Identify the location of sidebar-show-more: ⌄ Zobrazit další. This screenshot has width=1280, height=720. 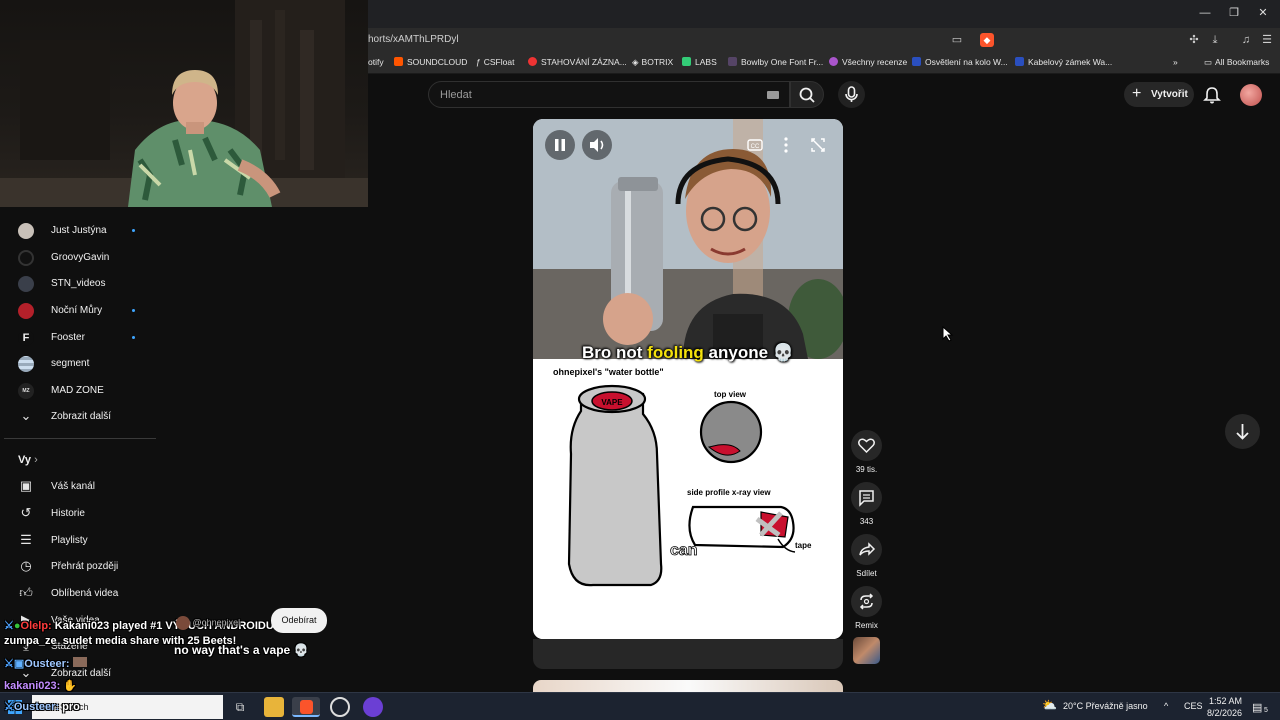
(85, 417).